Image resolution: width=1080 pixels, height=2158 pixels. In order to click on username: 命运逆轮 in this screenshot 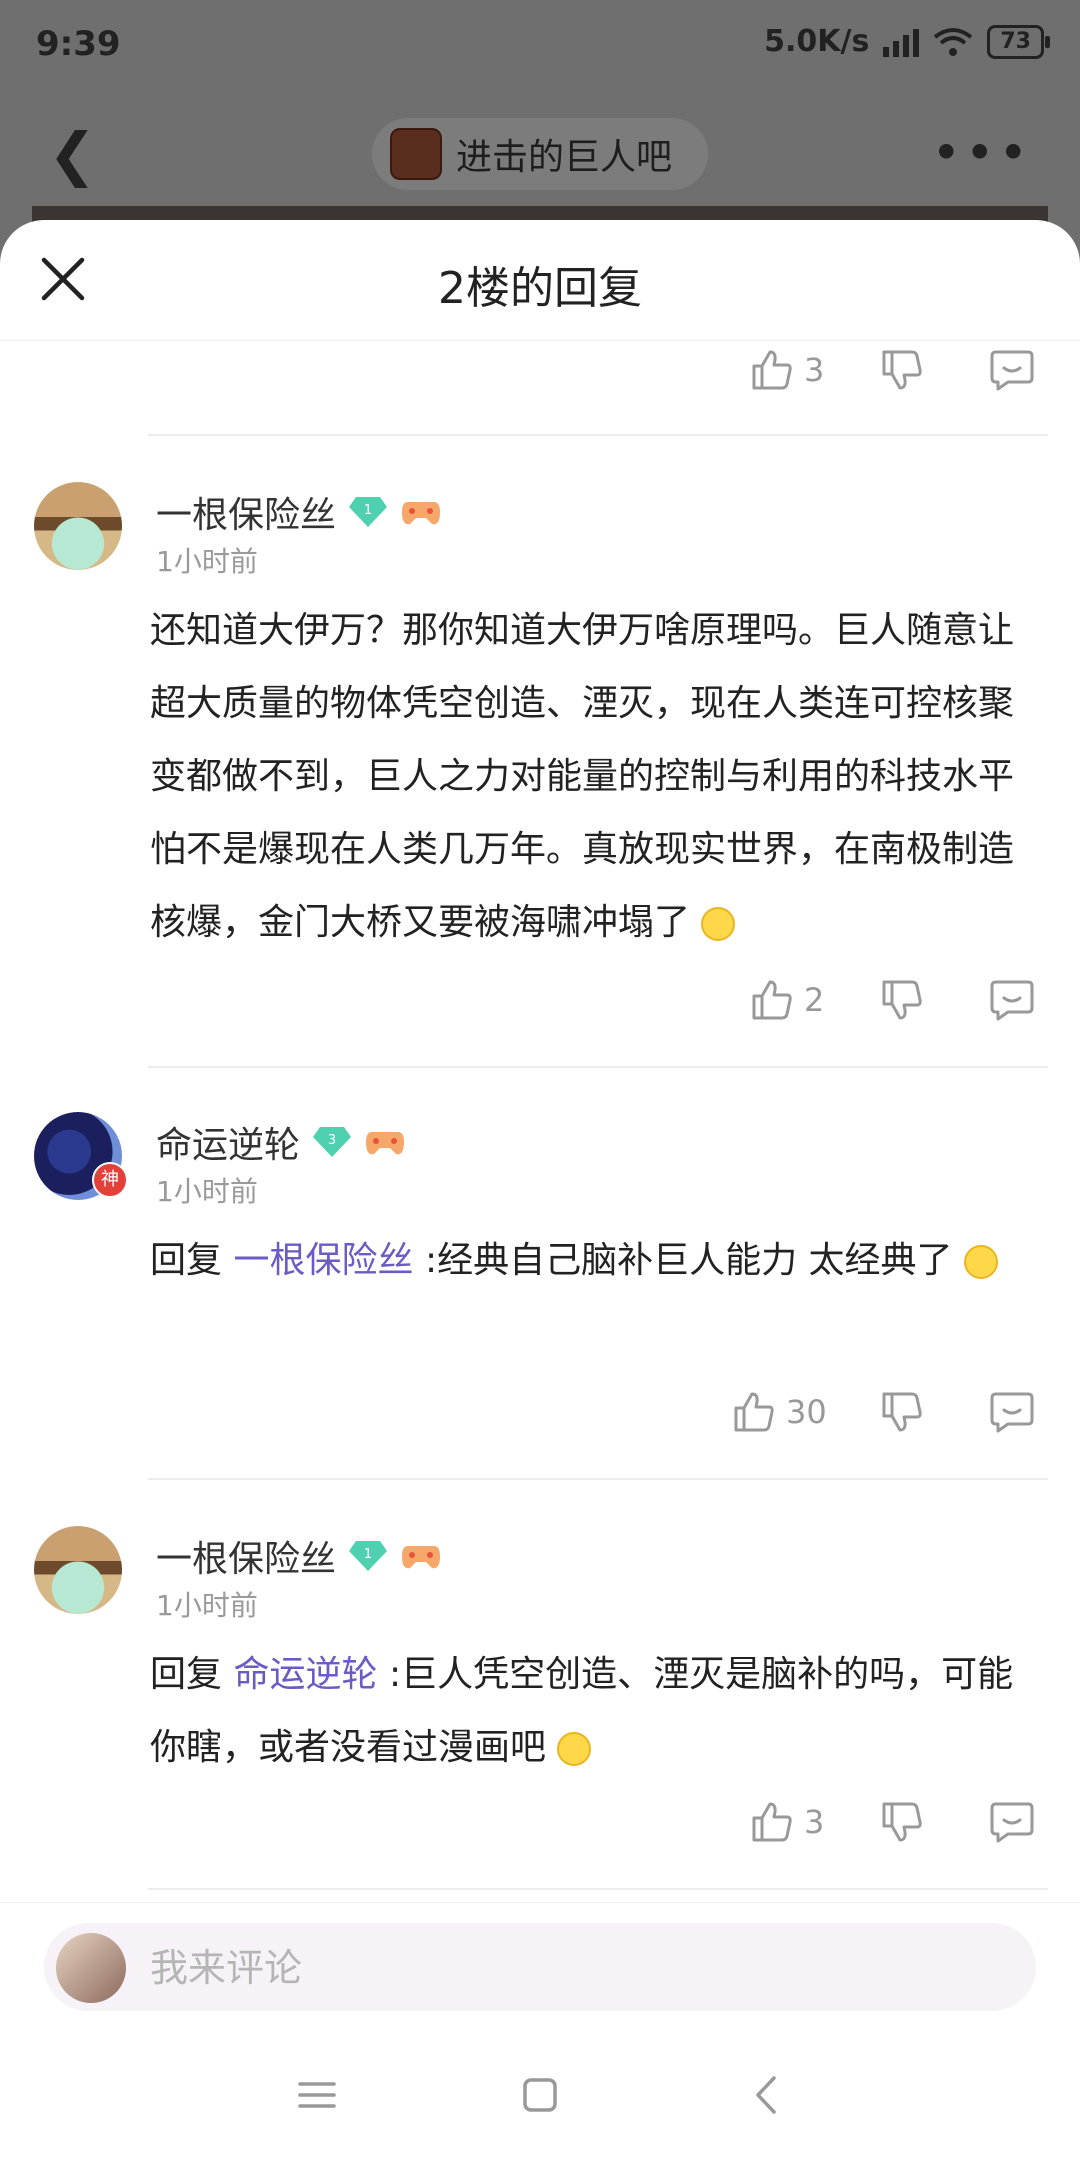, I will do `click(228, 1142)`.